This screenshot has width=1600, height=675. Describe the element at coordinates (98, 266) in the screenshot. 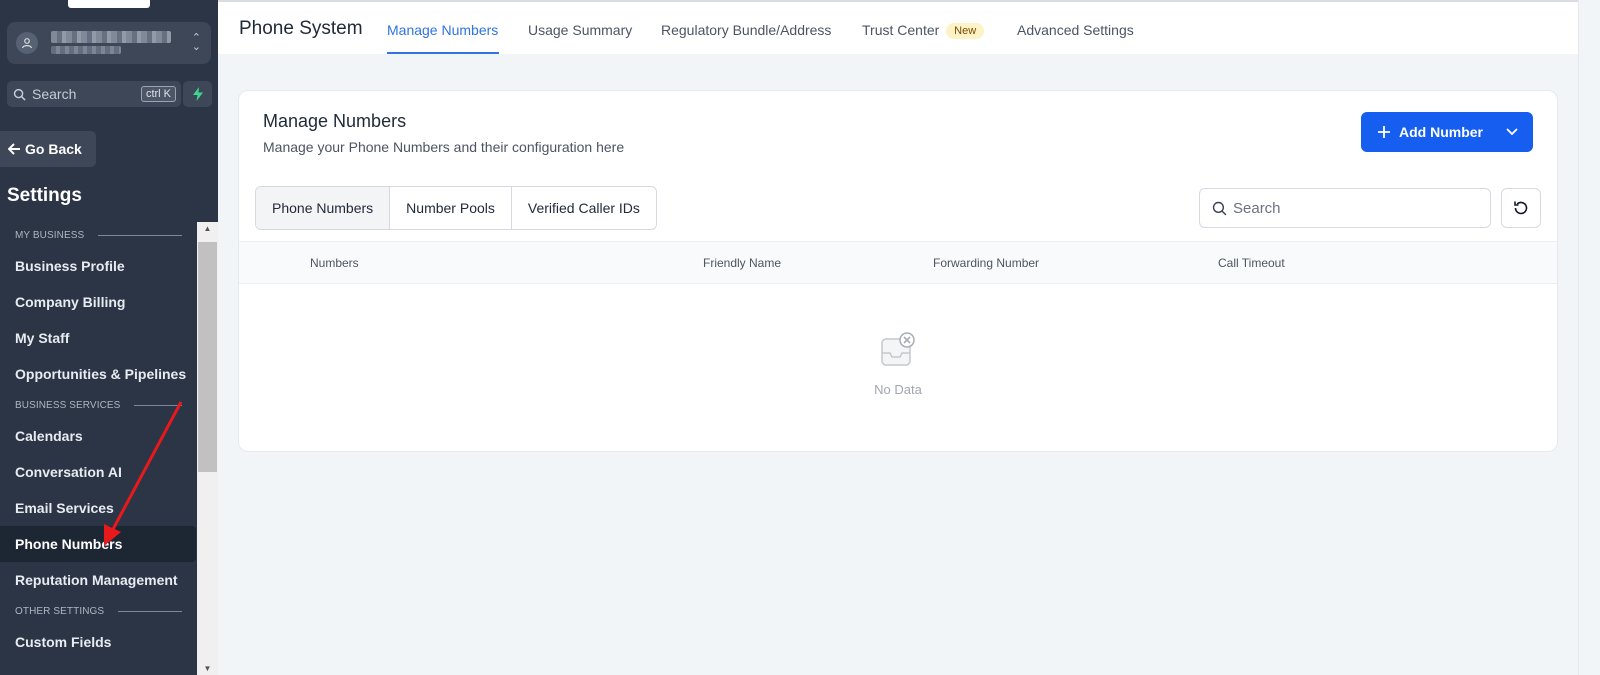

I see `sidebar-item-business-profile: Business Profile` at that location.